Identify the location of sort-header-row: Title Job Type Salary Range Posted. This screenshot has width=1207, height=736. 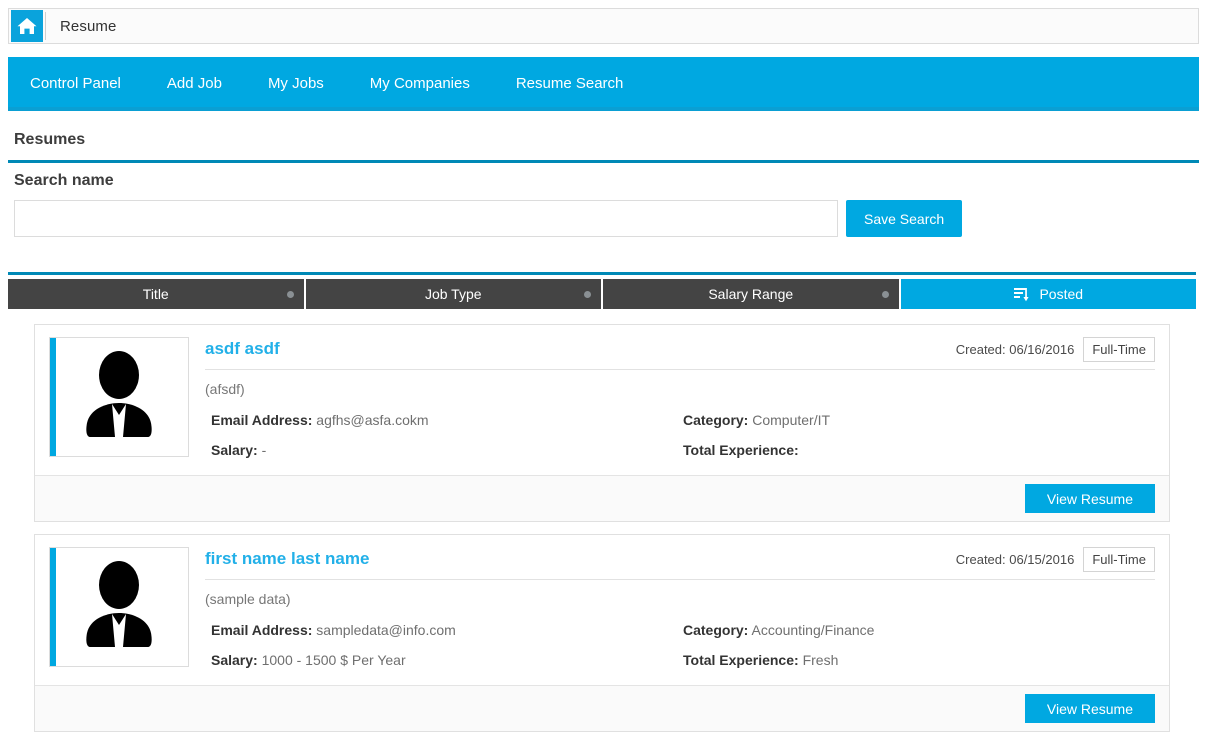
(602, 294).